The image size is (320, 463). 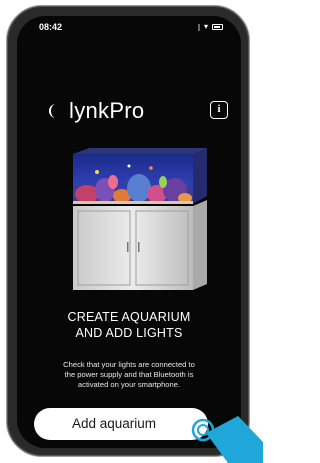 What do you see at coordinates (129, 28) in the screenshot?
I see `status-bar: 08:42 ▾` at bounding box center [129, 28].